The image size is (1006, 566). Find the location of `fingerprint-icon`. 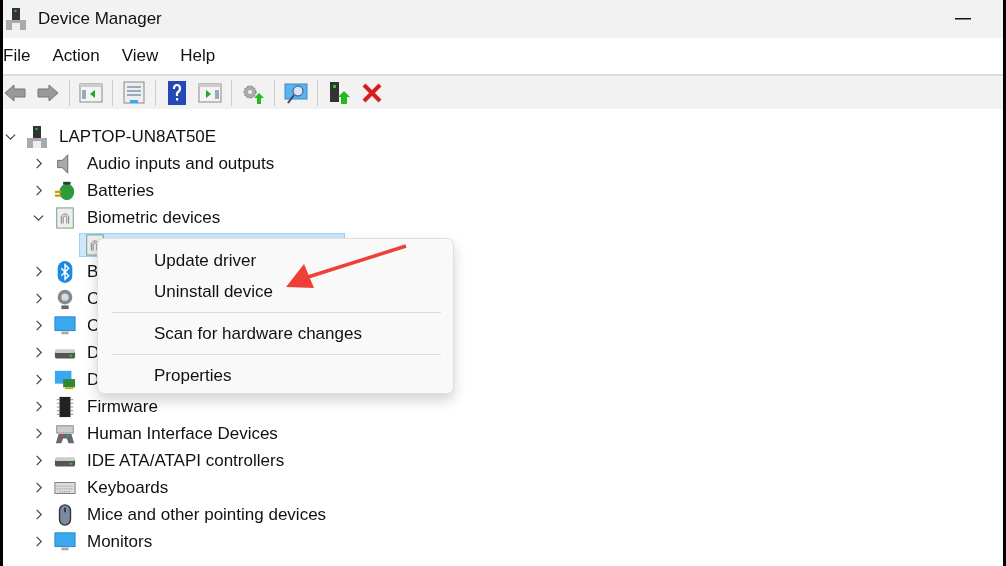

fingerprint-icon is located at coordinates (65, 217).